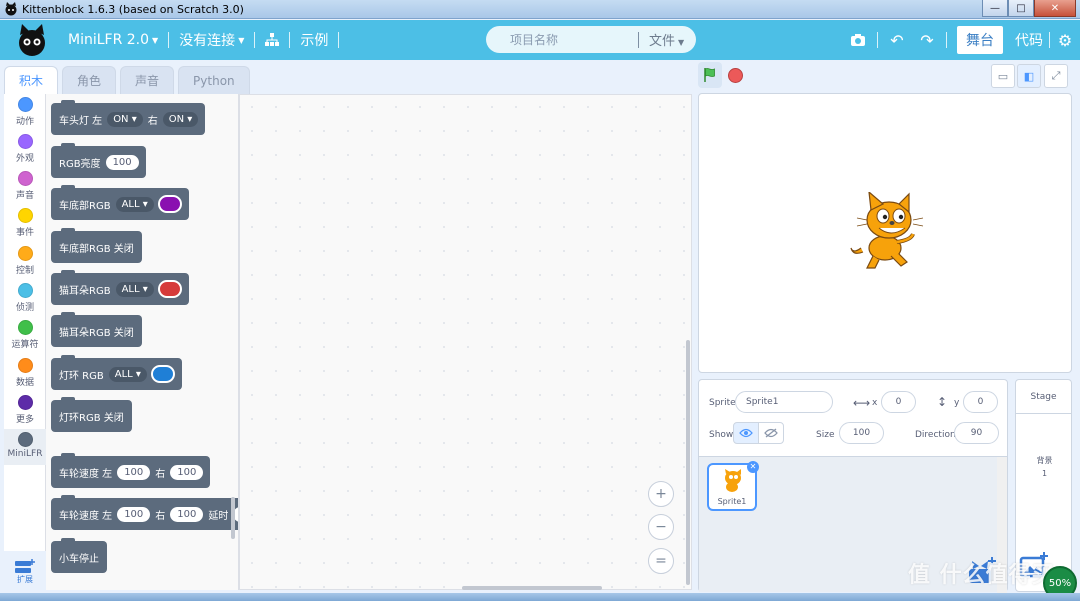 This screenshot has height=601, width=1080. I want to click on zoom-in-button: +, so click(661, 494).